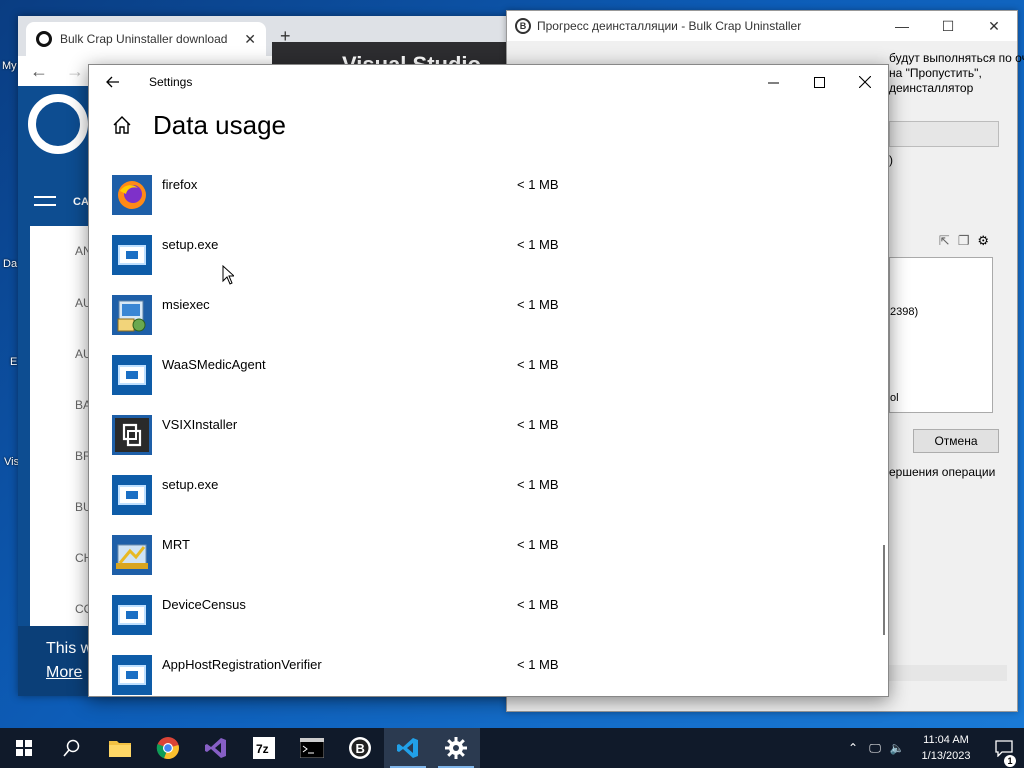 Image resolution: width=1024 pixels, height=768 pixels. I want to click on list-item: firefox < 1 MB, so click(484, 195).